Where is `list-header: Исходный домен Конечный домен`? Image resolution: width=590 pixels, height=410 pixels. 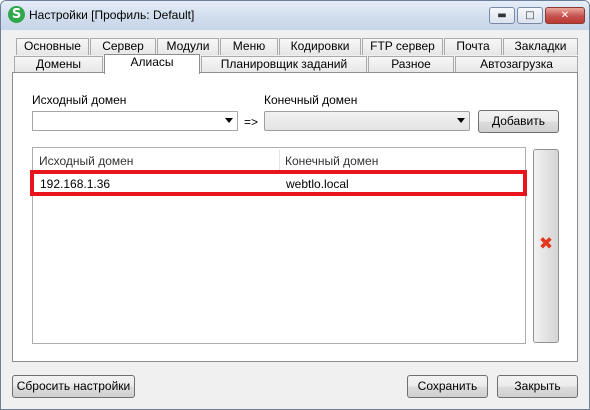 list-header: Исходный домен Конечный домен is located at coordinates (279, 161).